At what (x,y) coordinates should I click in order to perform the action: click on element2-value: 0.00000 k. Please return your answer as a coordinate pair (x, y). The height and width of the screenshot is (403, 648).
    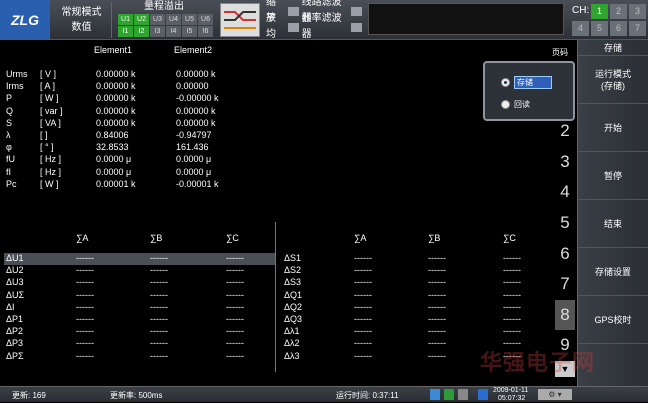
    Looking at the image, I should click on (196, 110).